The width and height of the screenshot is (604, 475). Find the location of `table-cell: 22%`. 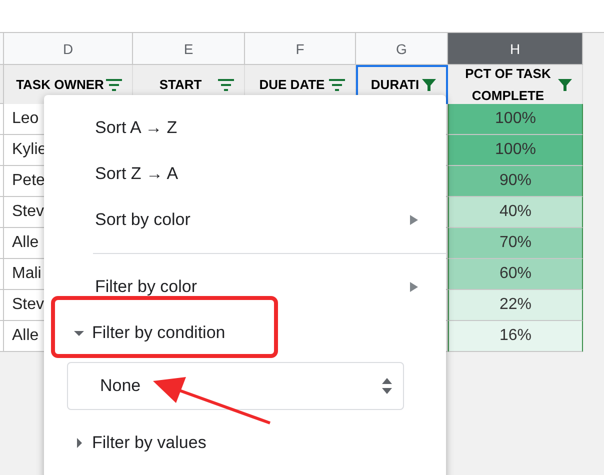

table-cell: 22% is located at coordinates (515, 305).